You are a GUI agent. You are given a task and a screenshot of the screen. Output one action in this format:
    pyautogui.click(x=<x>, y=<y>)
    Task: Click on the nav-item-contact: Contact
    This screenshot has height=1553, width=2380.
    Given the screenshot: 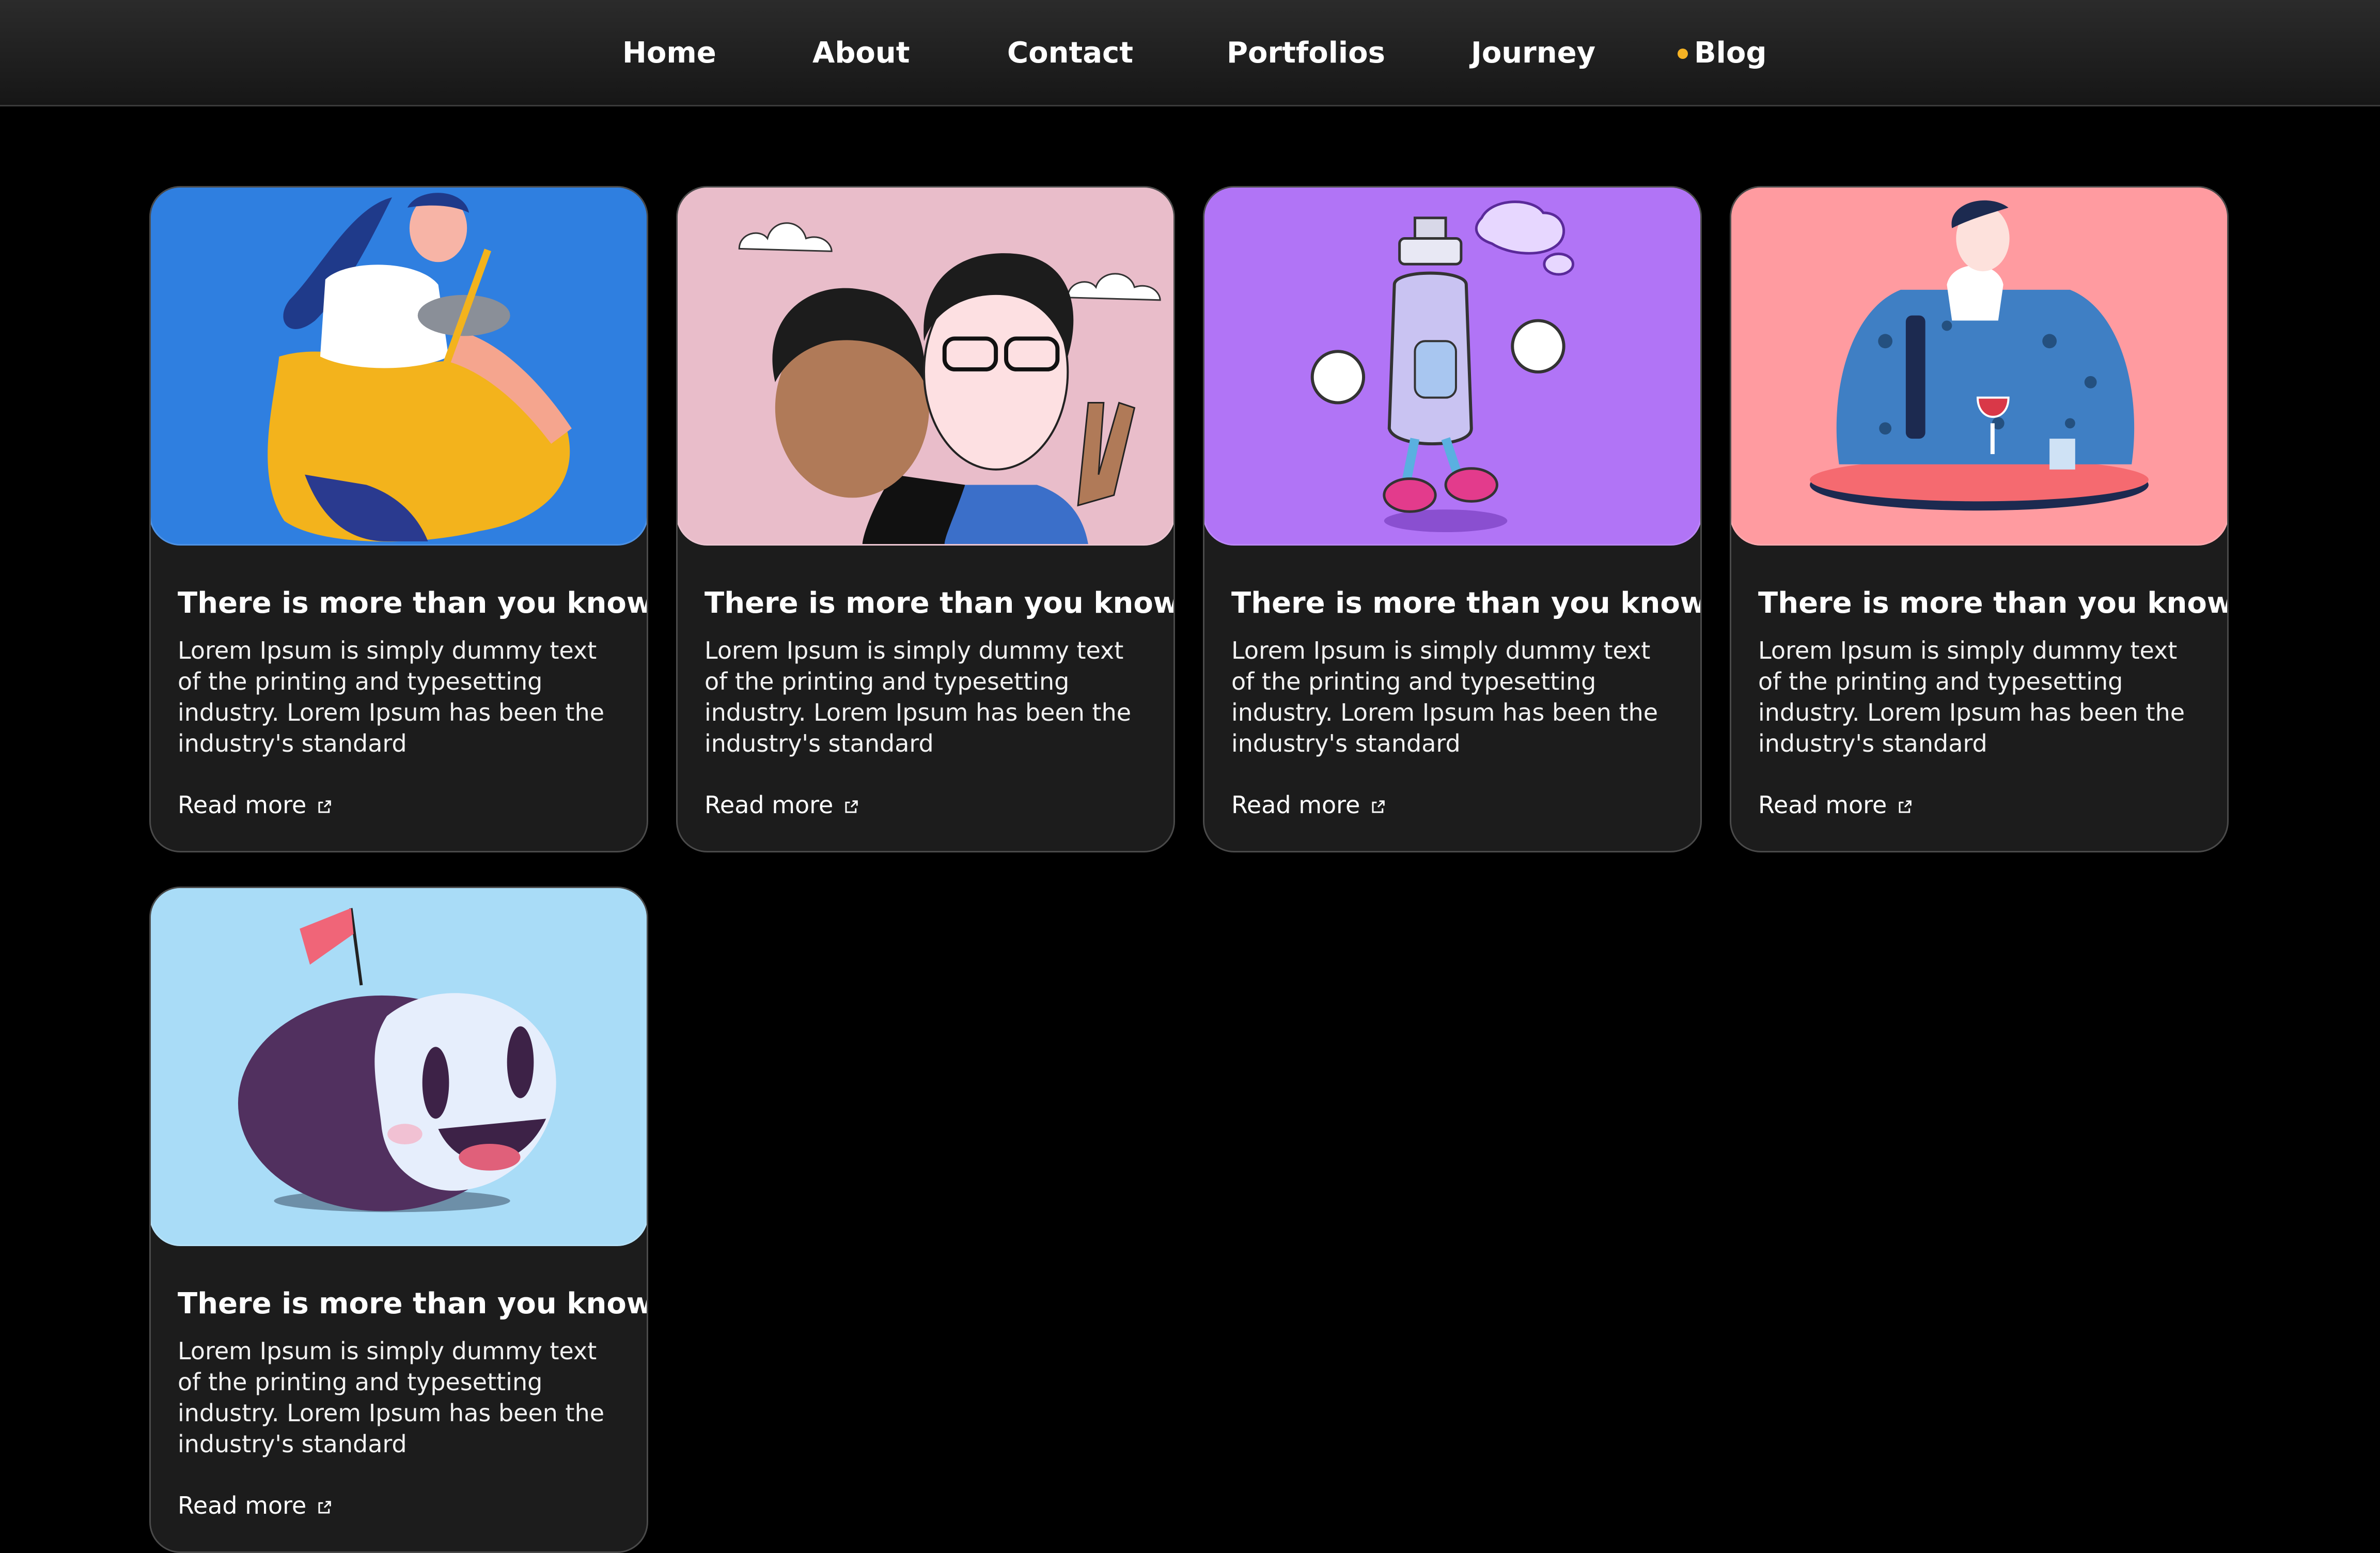 What is the action you would take?
    pyautogui.click(x=1070, y=53)
    